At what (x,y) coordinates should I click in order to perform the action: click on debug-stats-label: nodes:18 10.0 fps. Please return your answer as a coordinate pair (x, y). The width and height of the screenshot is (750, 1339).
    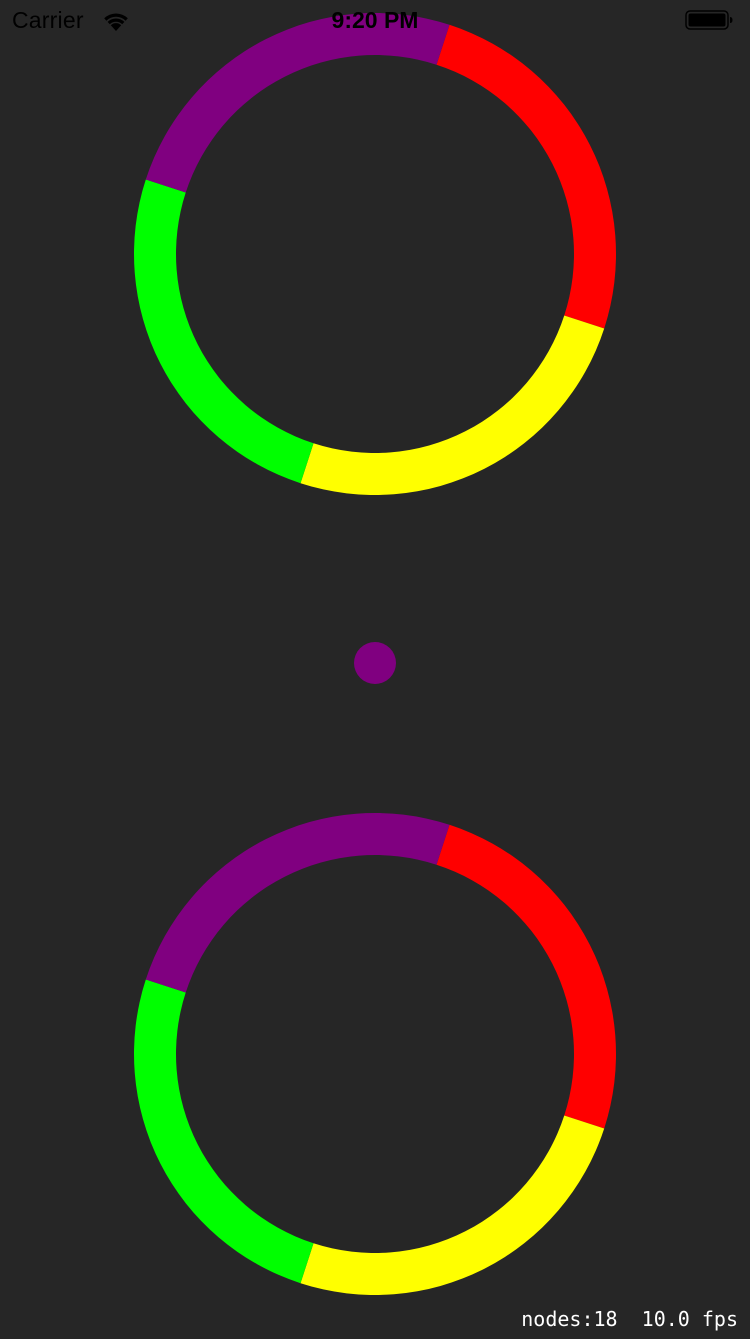
    Looking at the image, I should click on (628, 1319).